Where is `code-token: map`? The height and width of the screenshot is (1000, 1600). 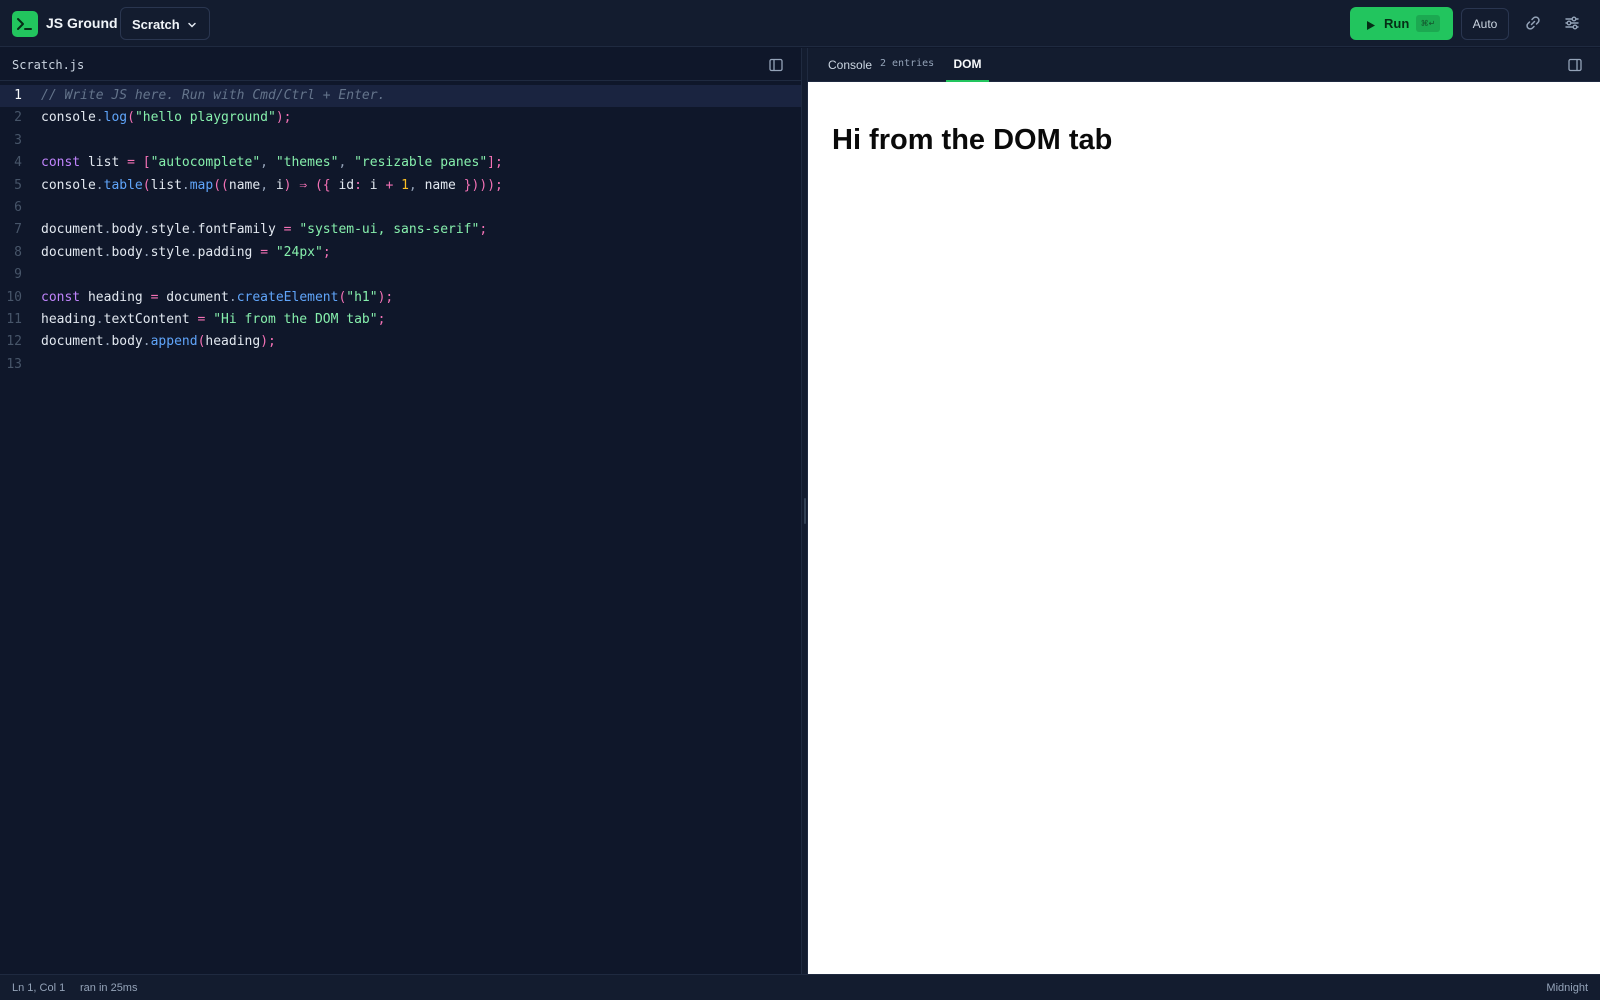
code-token: map is located at coordinates (201, 185).